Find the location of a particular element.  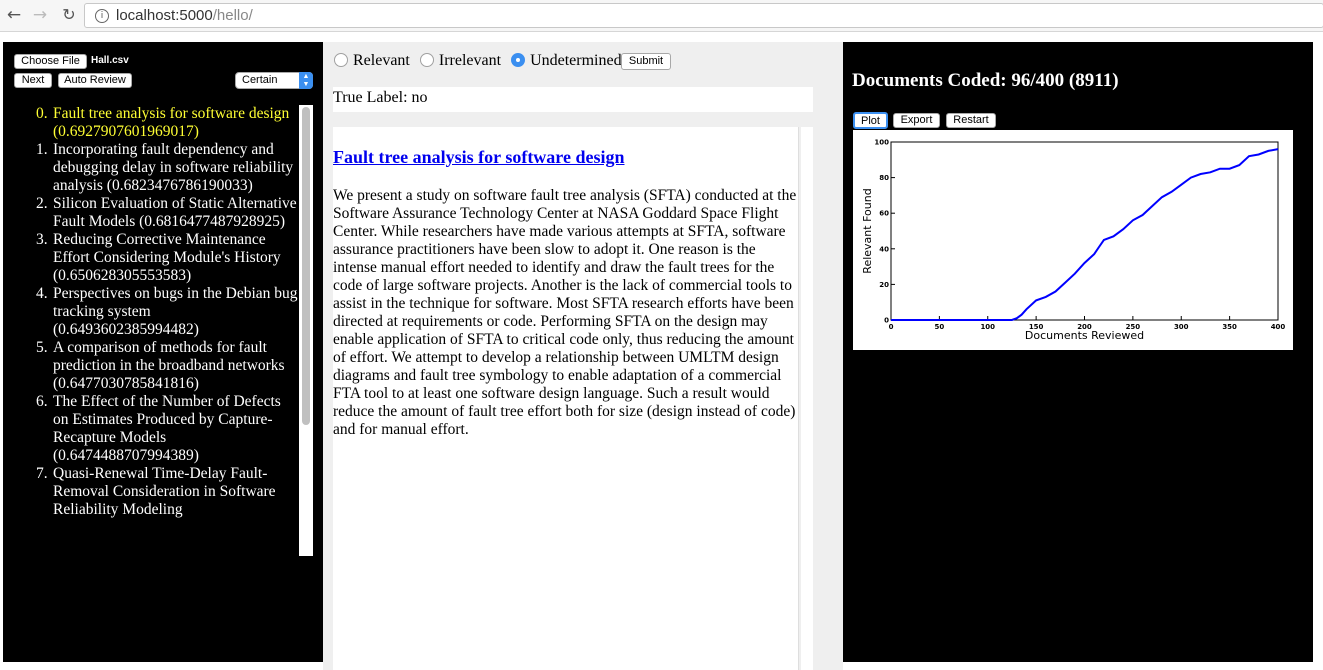

next-button: Next is located at coordinates (33, 80).